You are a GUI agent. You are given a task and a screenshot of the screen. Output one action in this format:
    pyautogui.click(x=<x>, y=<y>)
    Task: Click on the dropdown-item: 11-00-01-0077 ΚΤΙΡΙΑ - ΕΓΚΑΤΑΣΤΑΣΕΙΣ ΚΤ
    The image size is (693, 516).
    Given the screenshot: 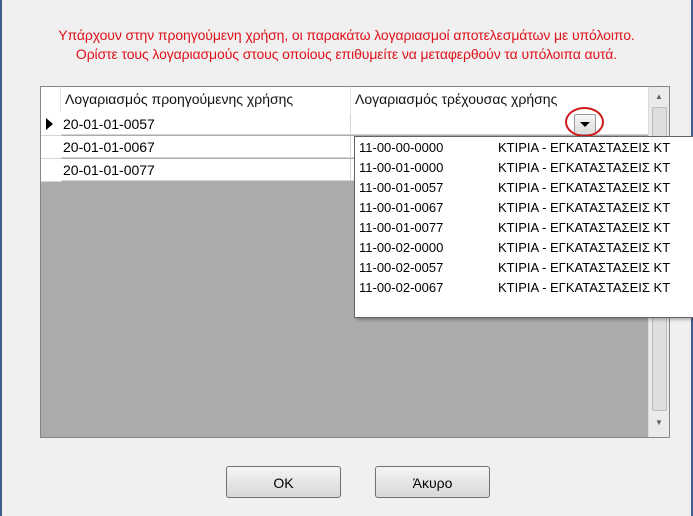 What is the action you would take?
    pyautogui.click(x=524, y=227)
    